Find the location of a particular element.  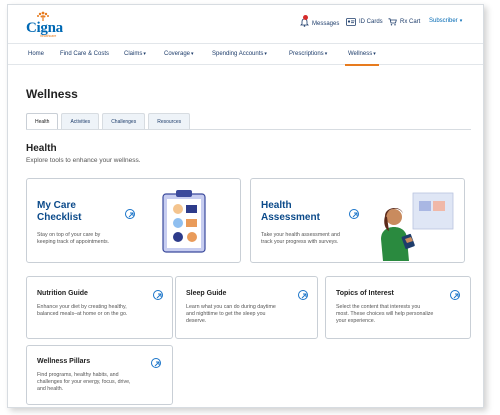

nav-wellness: Wellness▾ is located at coordinates (362, 55).